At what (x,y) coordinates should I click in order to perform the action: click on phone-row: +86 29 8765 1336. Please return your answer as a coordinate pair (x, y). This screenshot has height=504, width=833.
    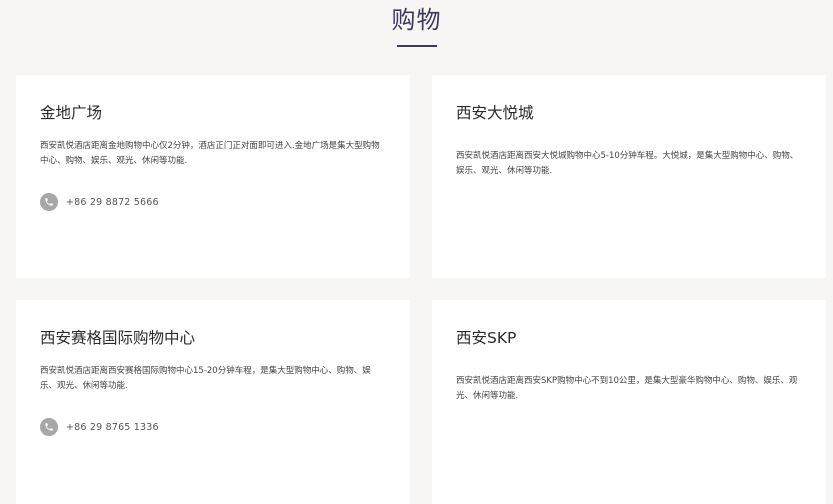
    Looking at the image, I should click on (213, 427).